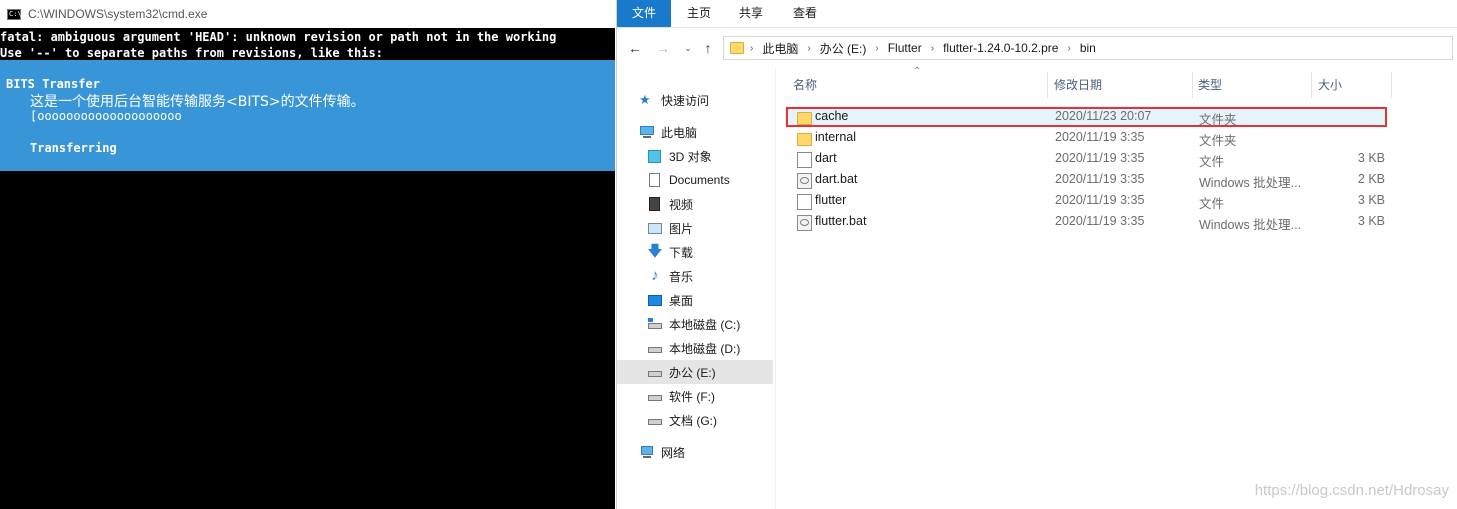 This screenshot has height=509, width=1457. Describe the element at coordinates (1218, 141) in the screenshot. I see `file-type: 文件夹` at that location.